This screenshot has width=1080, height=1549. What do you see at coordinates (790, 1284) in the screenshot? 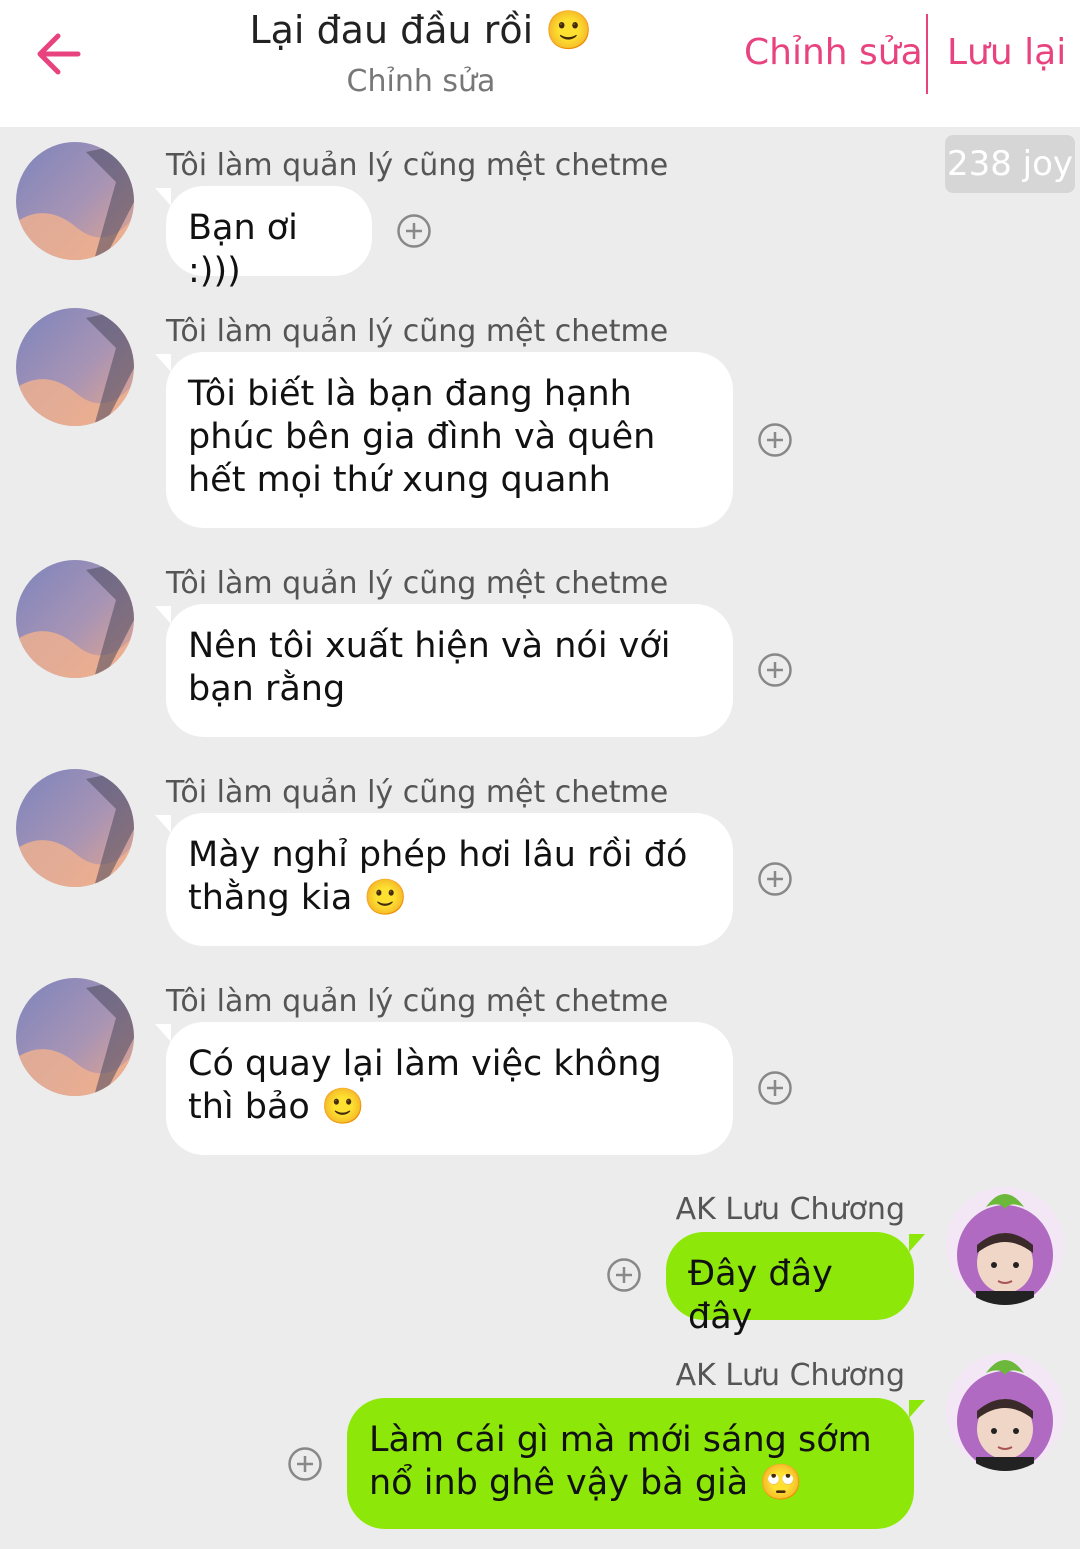
I see `message-bubble: Đây đây đây` at bounding box center [790, 1284].